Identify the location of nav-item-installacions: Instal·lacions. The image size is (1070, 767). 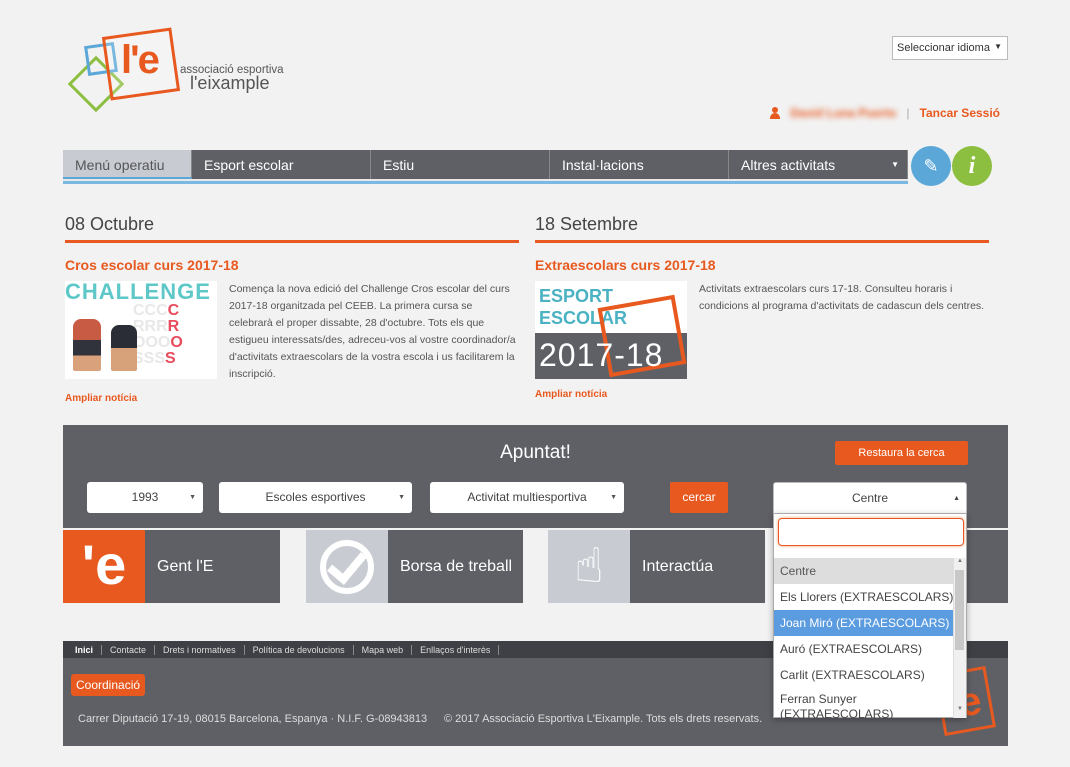
(639, 164).